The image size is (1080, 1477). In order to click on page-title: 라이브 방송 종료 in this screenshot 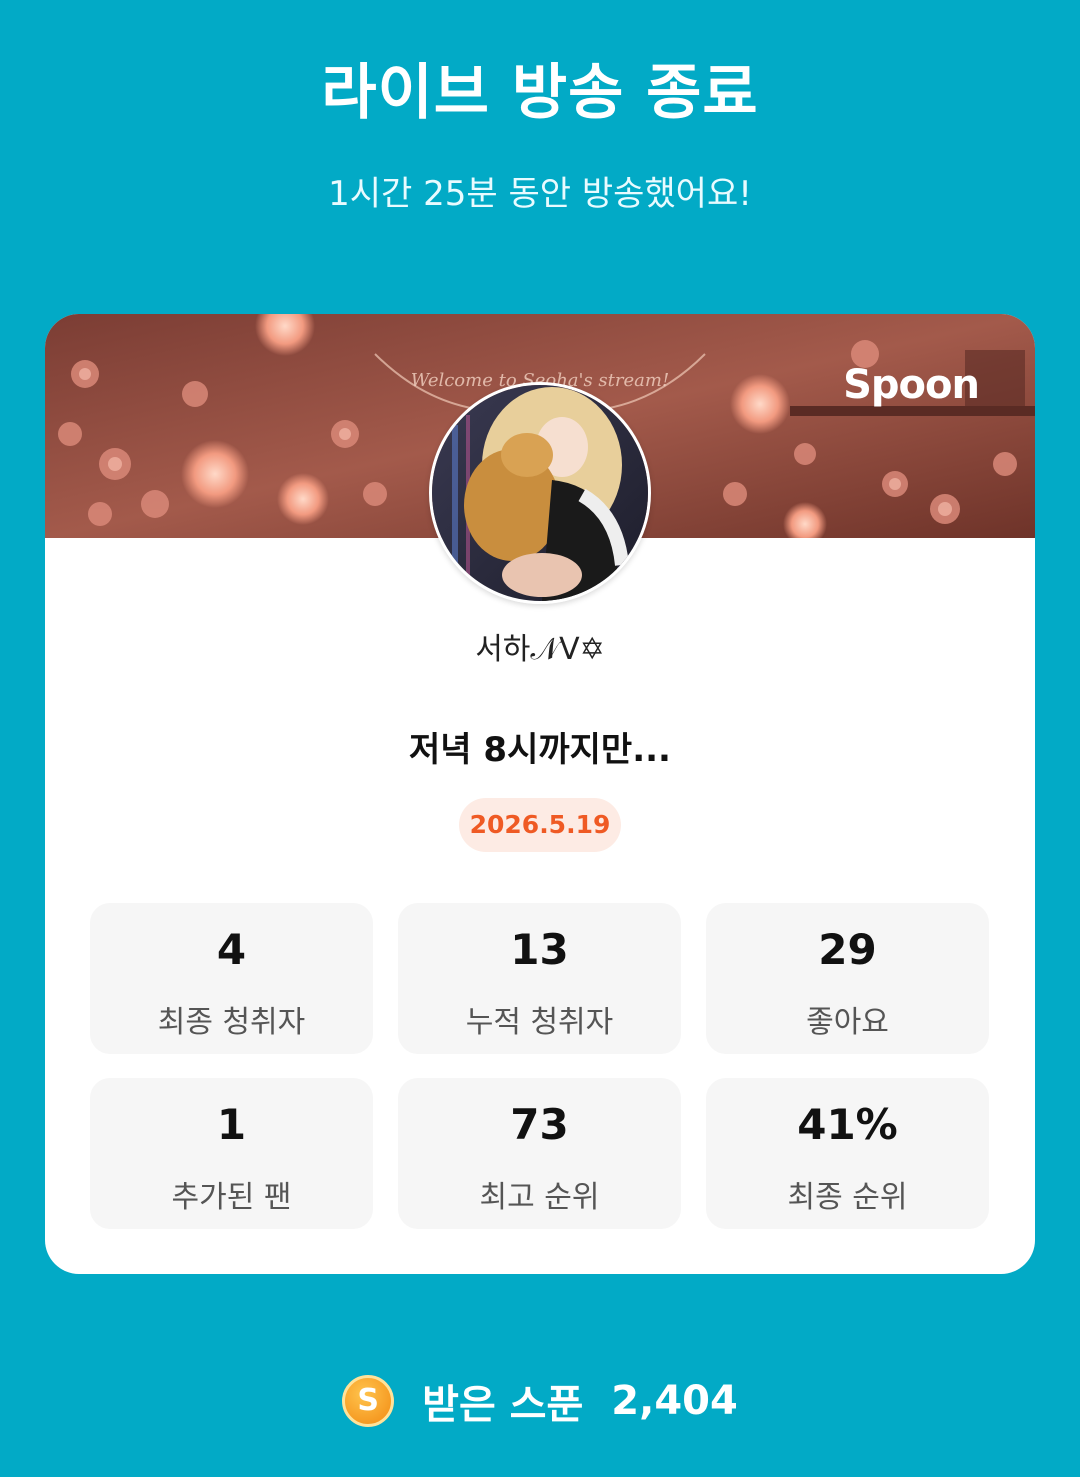, I will do `click(540, 93)`.